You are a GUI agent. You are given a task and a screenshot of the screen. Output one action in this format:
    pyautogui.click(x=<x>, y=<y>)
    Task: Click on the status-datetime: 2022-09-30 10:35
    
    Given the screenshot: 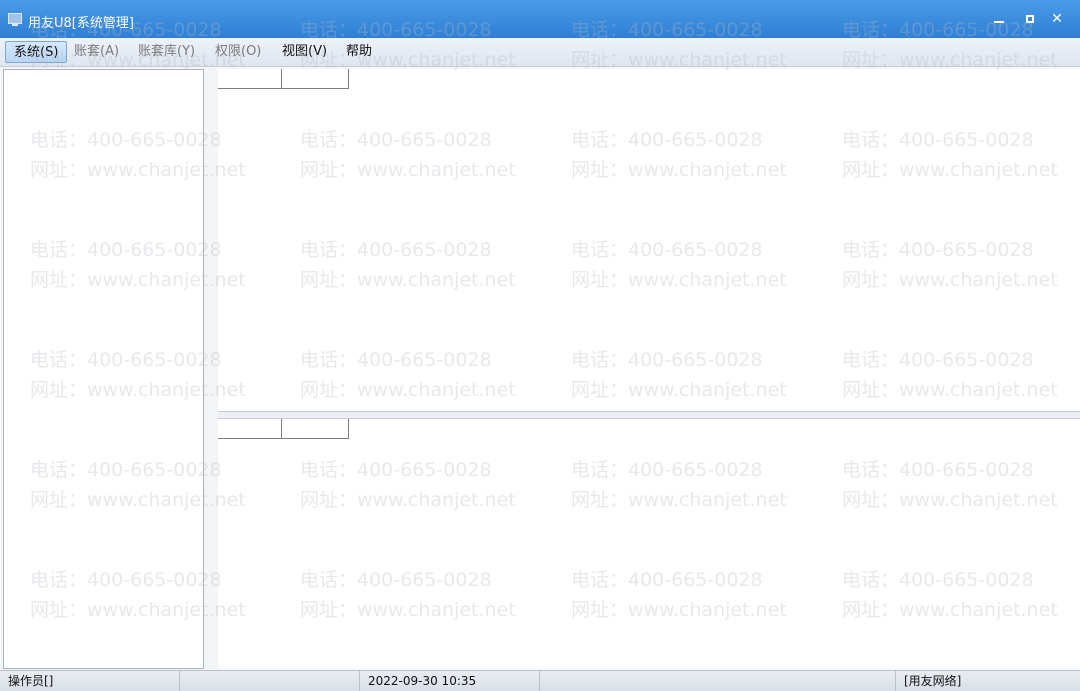 What is the action you would take?
    pyautogui.click(x=450, y=681)
    